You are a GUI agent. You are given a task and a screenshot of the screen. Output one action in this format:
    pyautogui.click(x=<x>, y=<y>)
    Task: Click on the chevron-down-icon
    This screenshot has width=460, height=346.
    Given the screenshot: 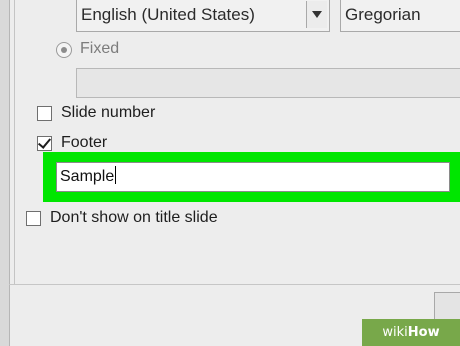 What is the action you would take?
    pyautogui.click(x=316, y=14)
    